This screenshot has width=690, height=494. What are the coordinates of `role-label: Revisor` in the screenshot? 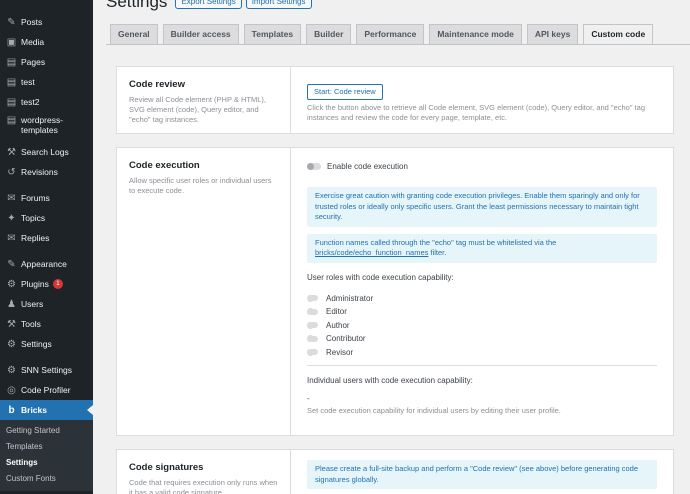 It's located at (340, 352).